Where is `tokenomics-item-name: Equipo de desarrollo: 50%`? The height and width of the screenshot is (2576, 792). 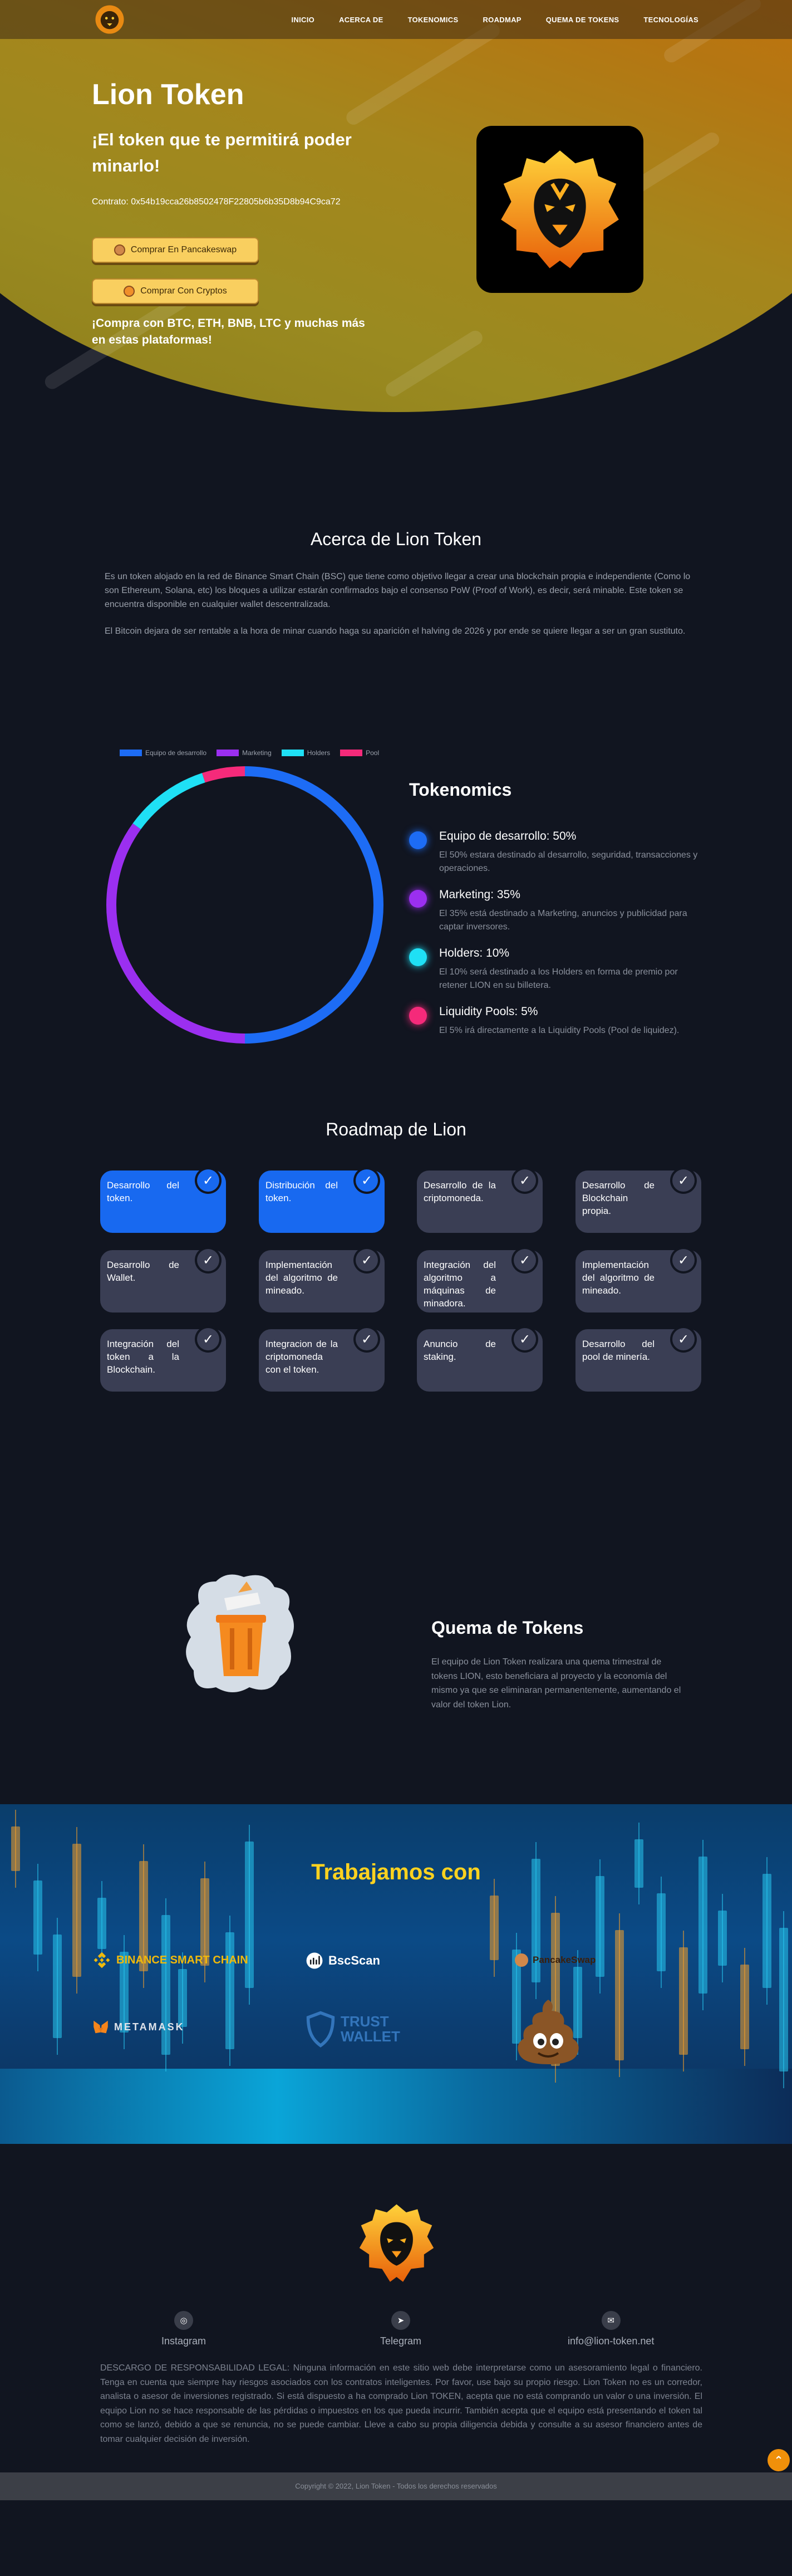 tokenomics-item-name: Equipo de desarrollo: 50% is located at coordinates (508, 837).